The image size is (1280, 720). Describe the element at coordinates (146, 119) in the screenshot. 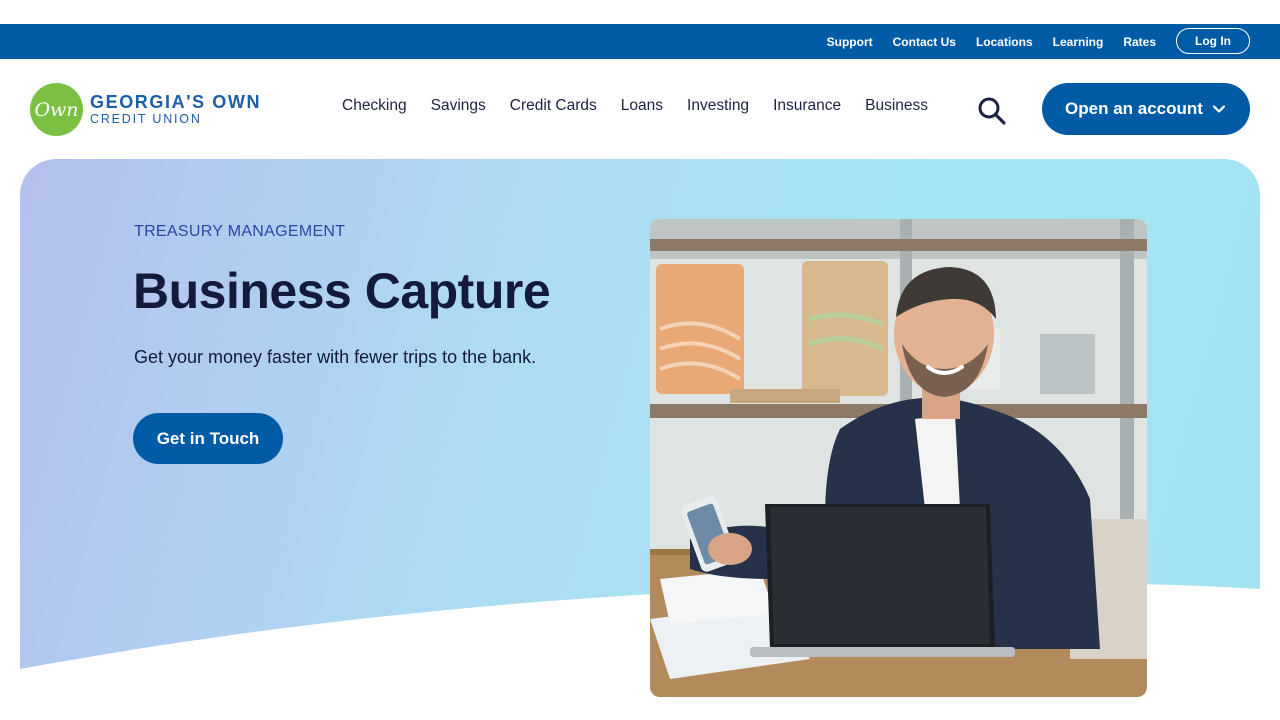

I see `logo-subtitle: CREDIT UNION` at that location.